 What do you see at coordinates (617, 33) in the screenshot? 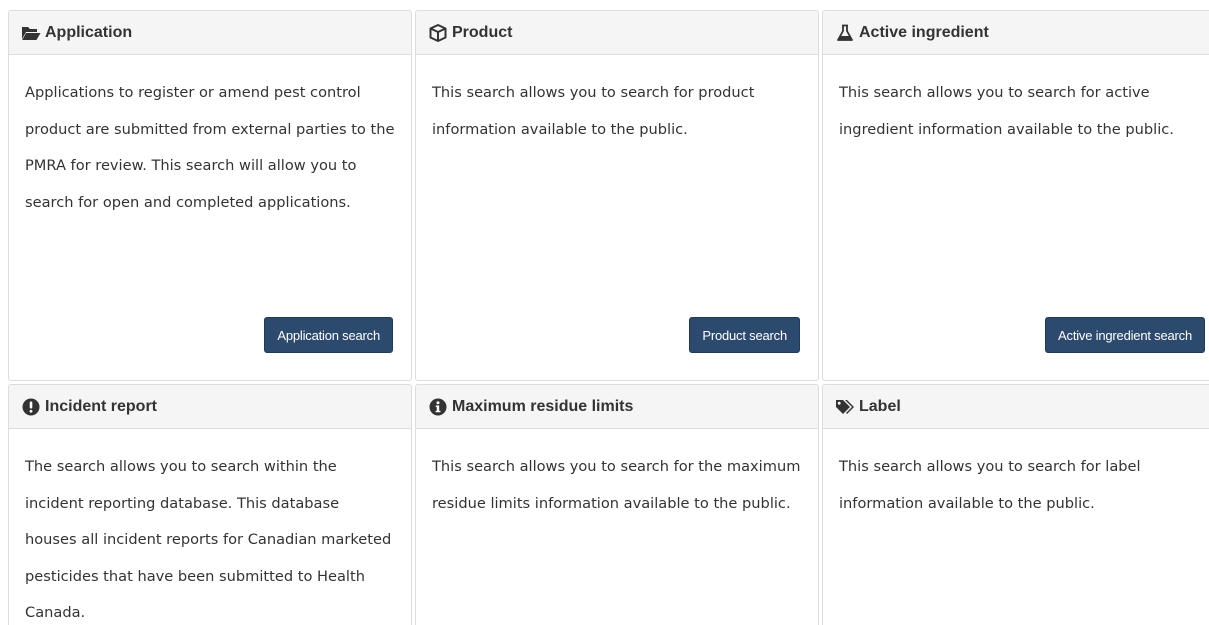
I see `product-panel-heading: Product` at bounding box center [617, 33].